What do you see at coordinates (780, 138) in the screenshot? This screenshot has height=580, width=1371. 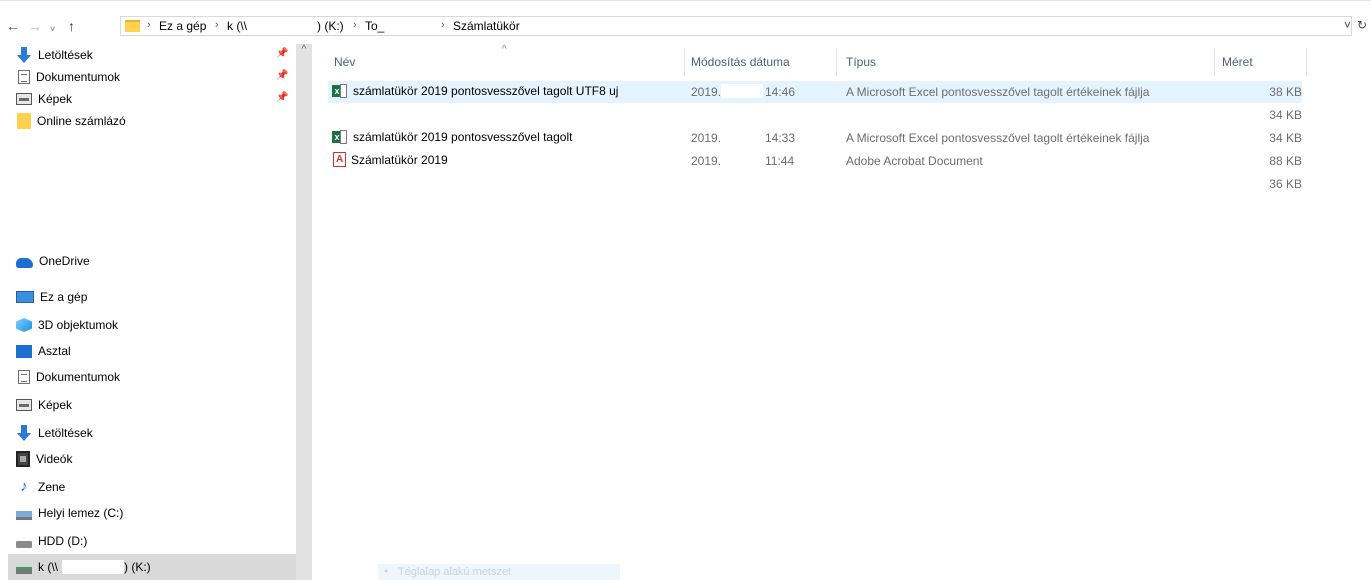 I see `file-time: 14:33` at bounding box center [780, 138].